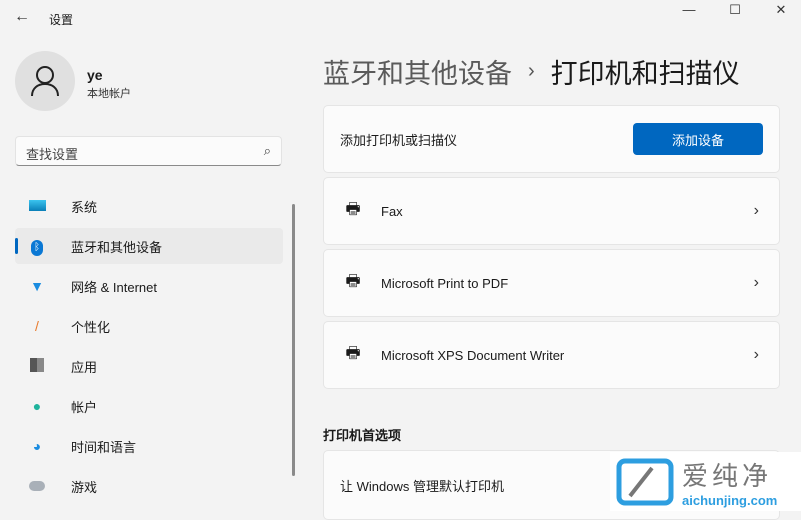  Describe the element at coordinates (149, 406) in the screenshot. I see `sidebar-item-accounts: ● 帐户` at that location.